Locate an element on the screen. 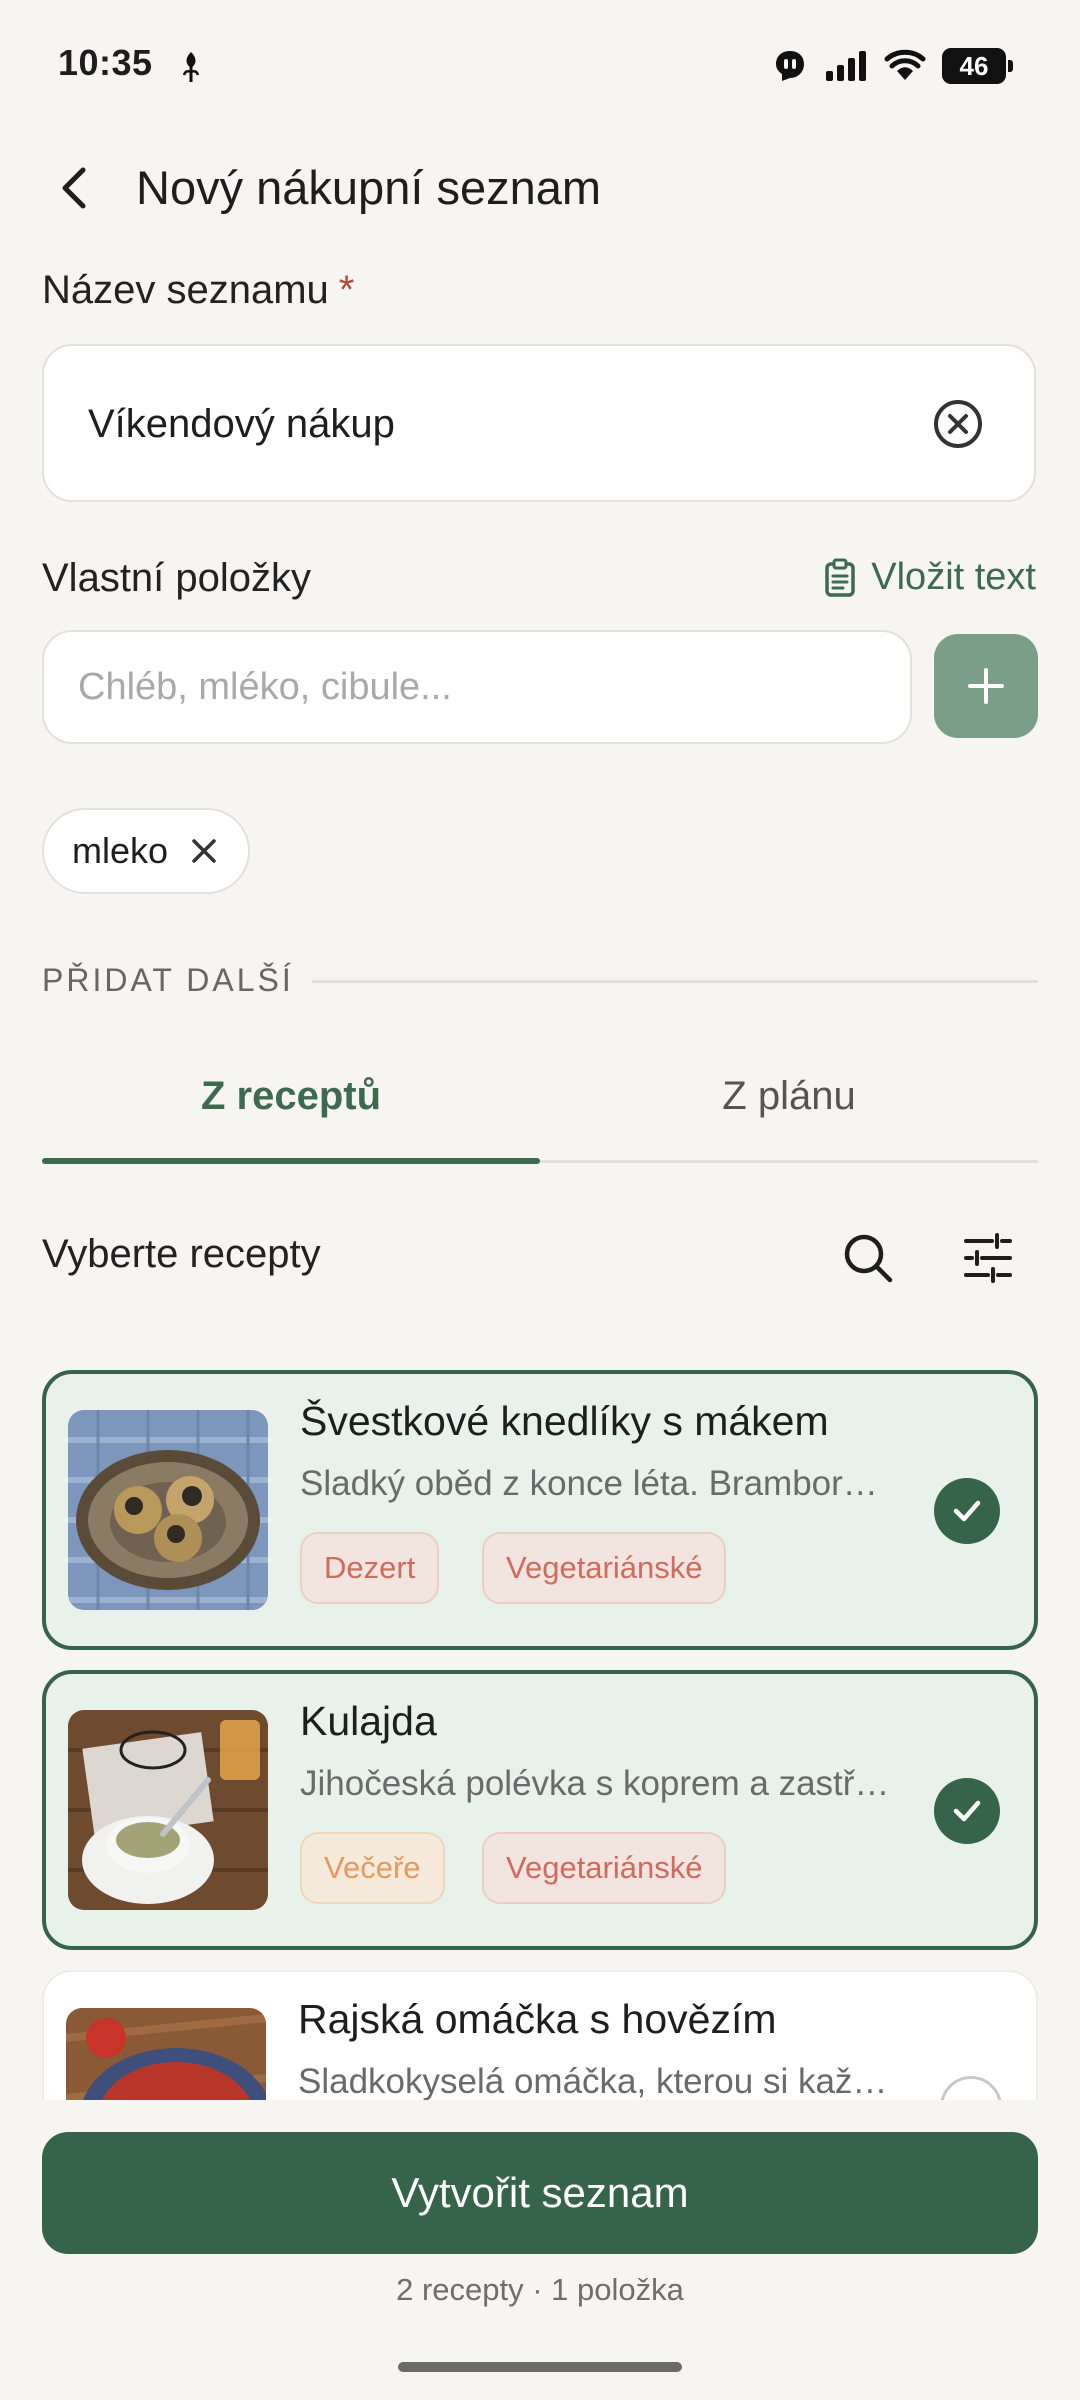  notification-icon is located at coordinates (790, 66).